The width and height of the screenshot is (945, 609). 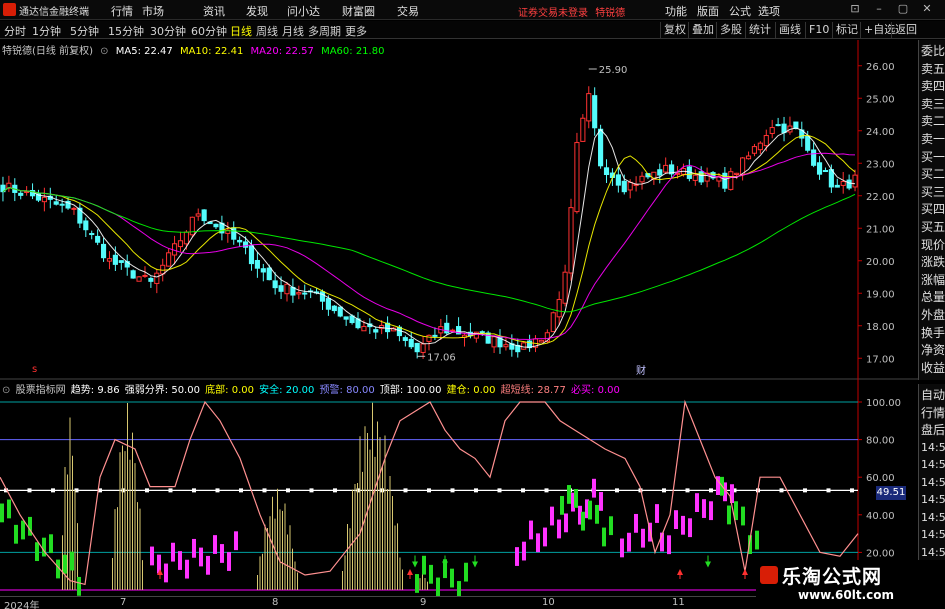 I want to click on menu-options: 选项, so click(x=769, y=11).